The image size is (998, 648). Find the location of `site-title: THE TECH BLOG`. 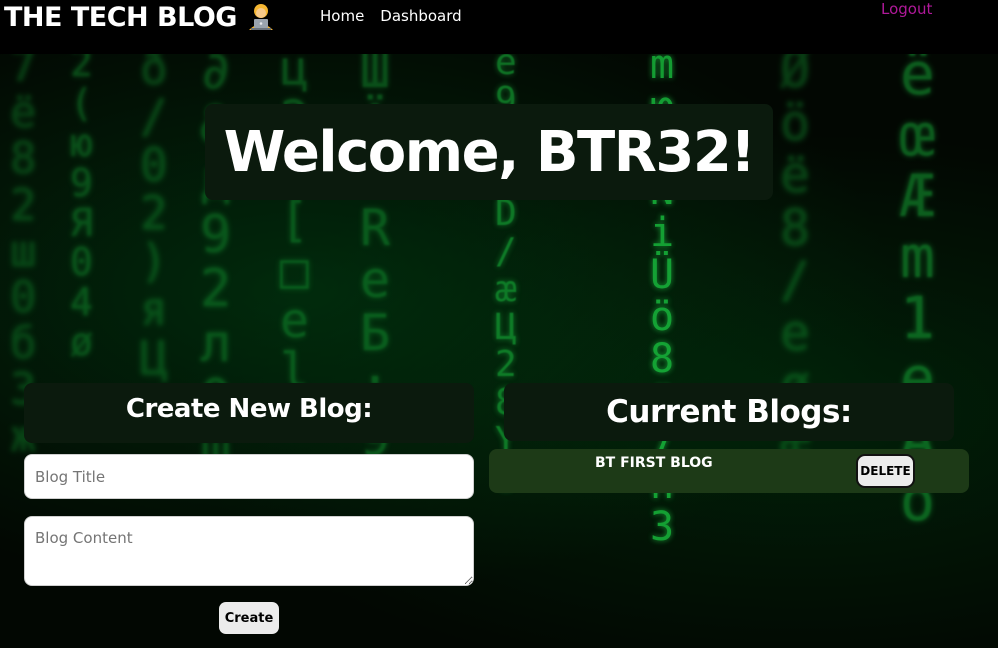

site-title: THE TECH BLOG is located at coordinates (120, 17).